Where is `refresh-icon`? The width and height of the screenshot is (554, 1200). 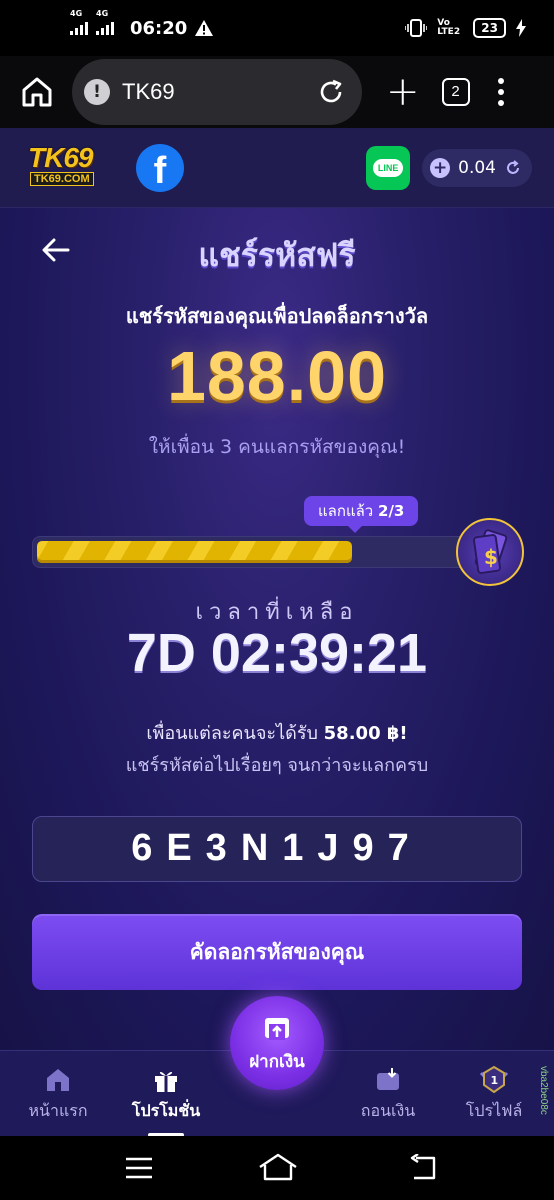 refresh-icon is located at coordinates (513, 168).